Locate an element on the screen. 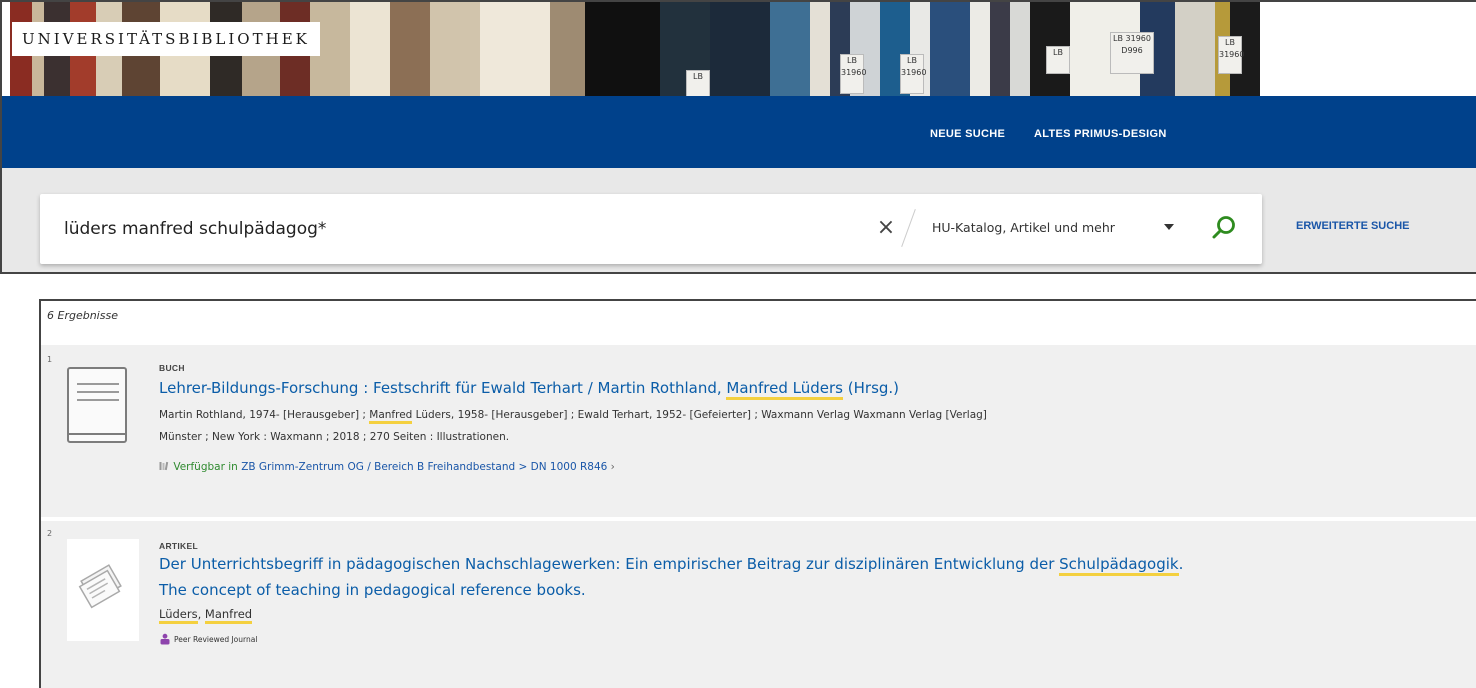 The height and width of the screenshot is (688, 1476). search-scope-select: HU-Katalog, Artikel und mehr is located at coordinates (1023, 227).